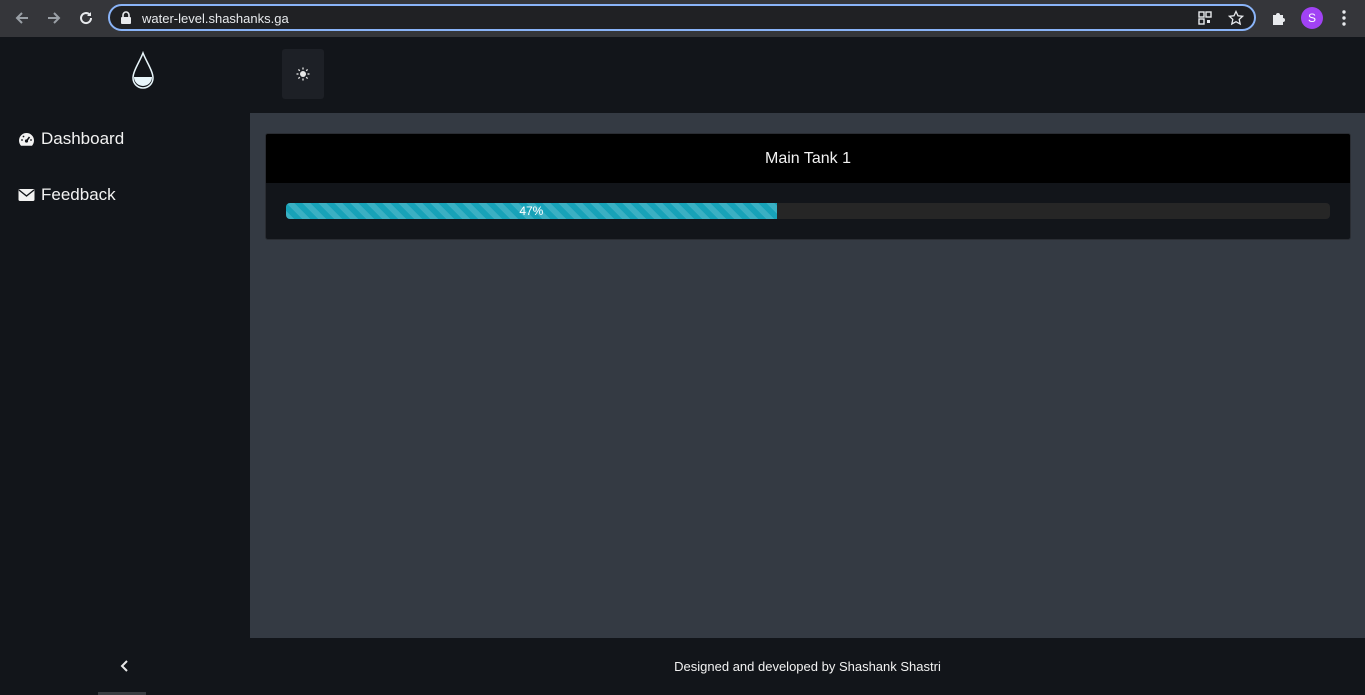 This screenshot has width=1365, height=695. I want to click on profile-avatar: S, so click(1312, 18).